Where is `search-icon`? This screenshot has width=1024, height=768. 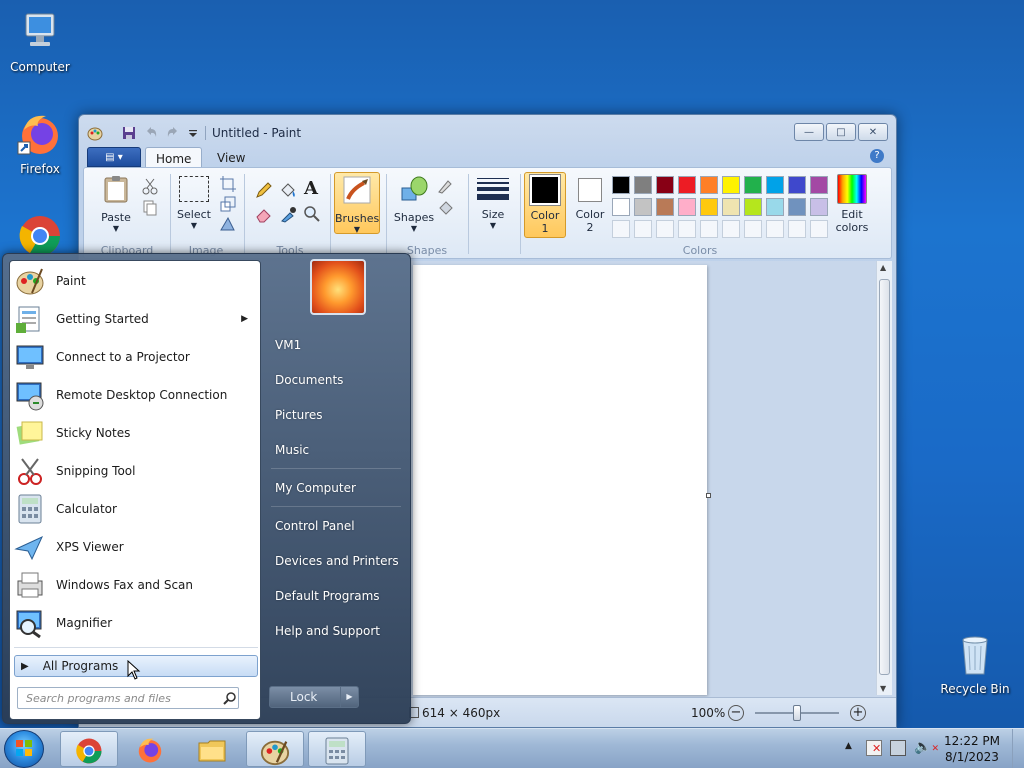 search-icon is located at coordinates (230, 698).